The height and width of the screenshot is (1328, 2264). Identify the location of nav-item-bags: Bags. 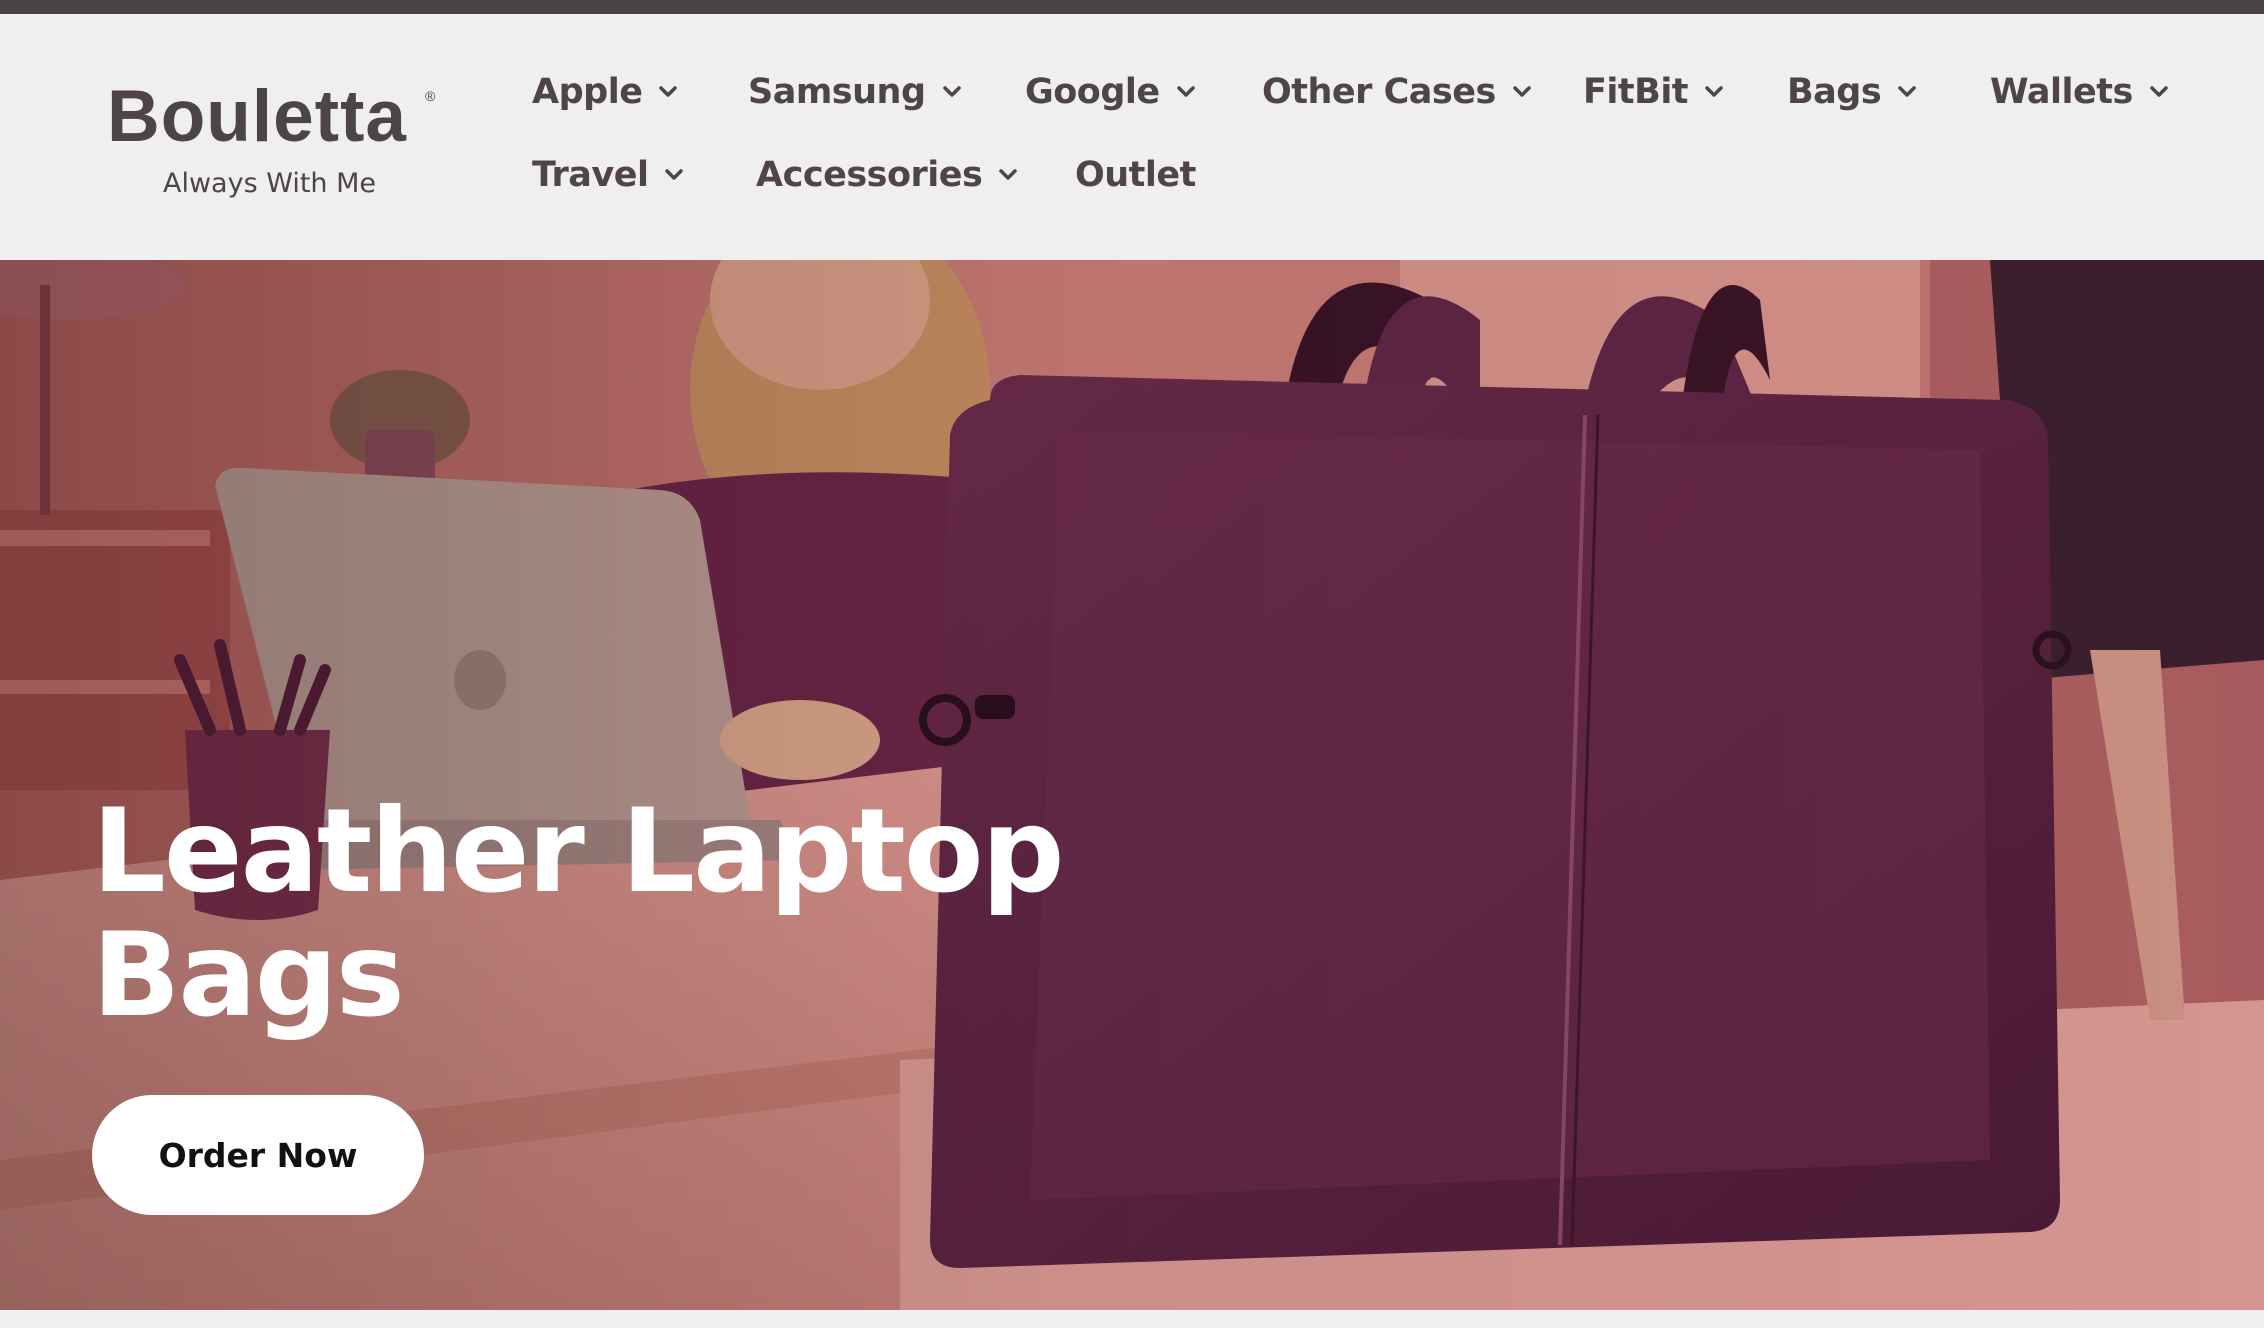
(1852, 92).